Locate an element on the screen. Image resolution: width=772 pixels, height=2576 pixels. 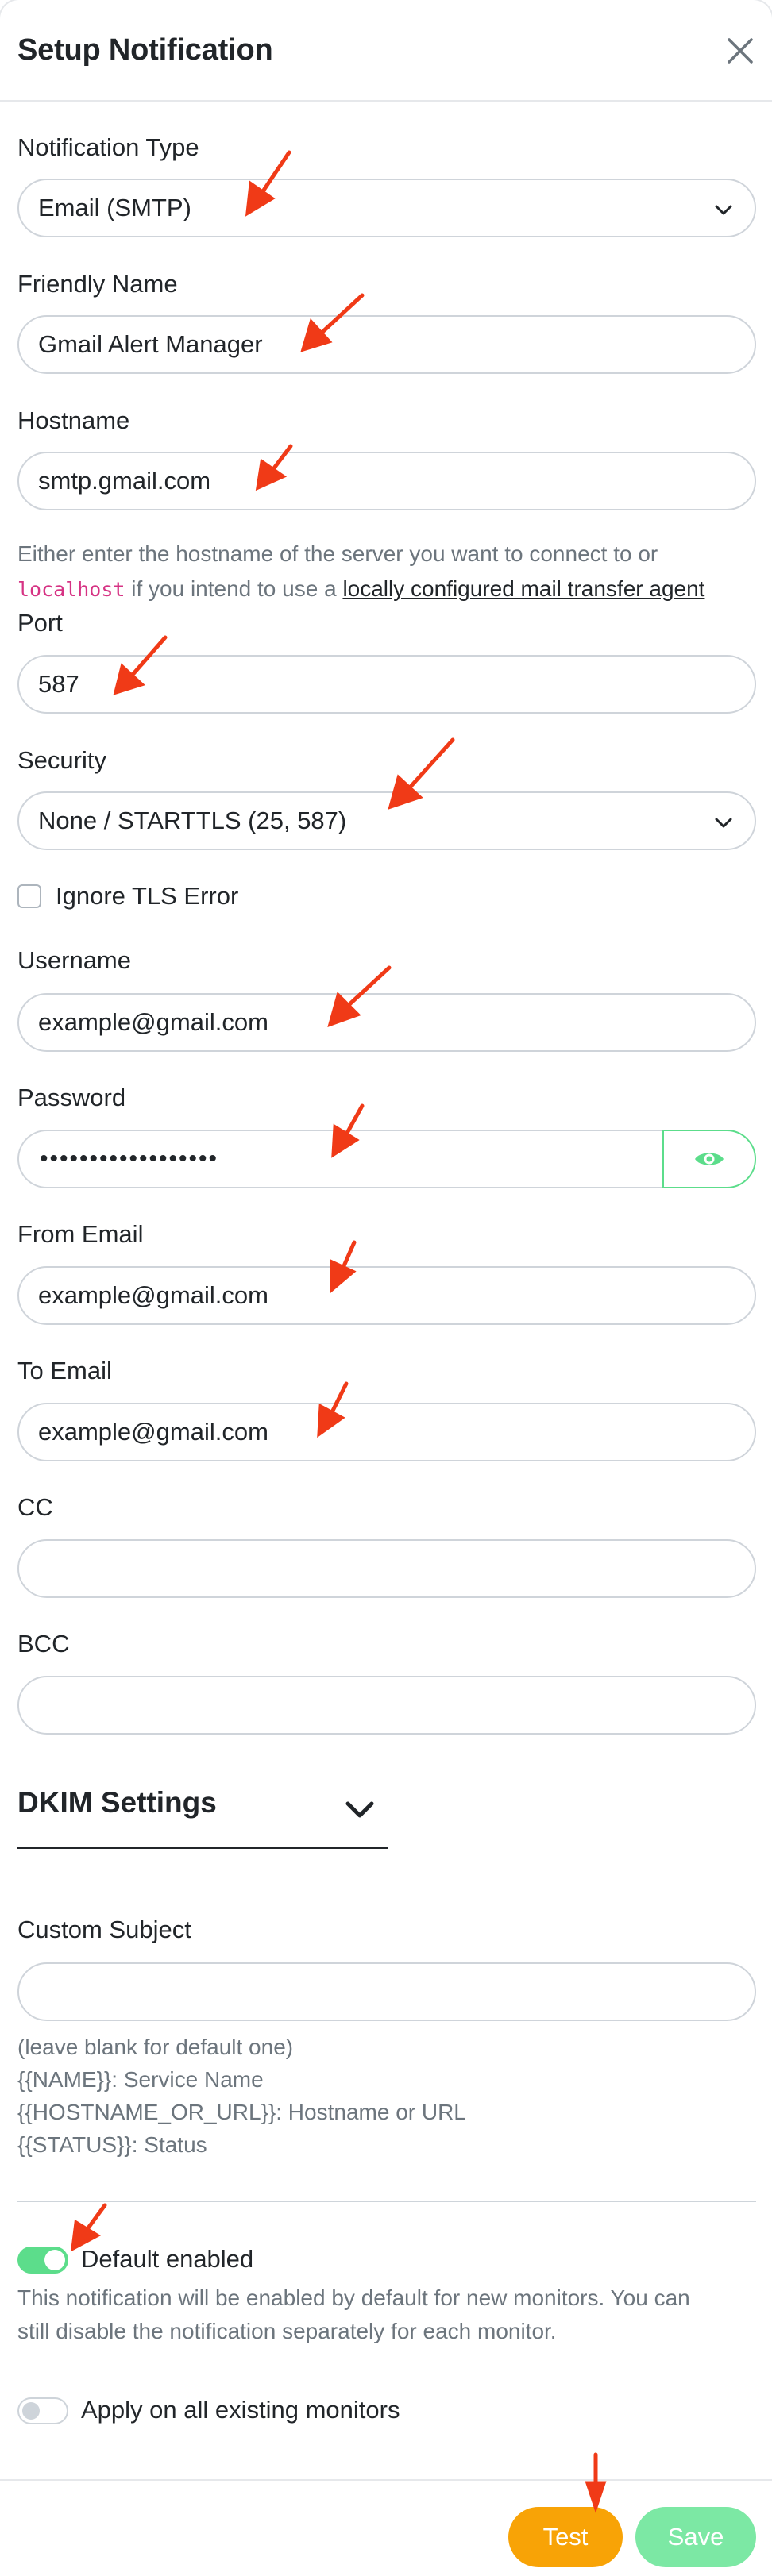
dkim-settings-toggle: DKIM Settings is located at coordinates (117, 1802).